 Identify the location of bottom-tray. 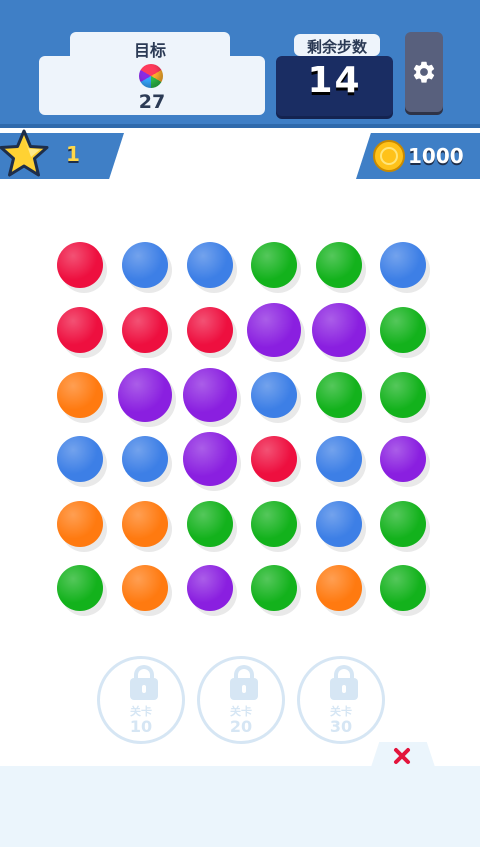
(240, 806).